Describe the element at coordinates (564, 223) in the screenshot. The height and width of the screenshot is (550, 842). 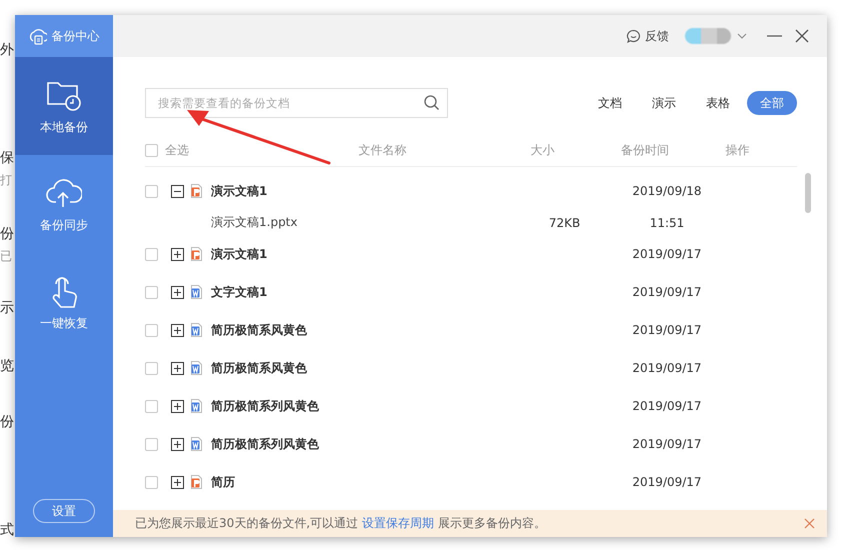
I see `file-size: 72KB` at that location.